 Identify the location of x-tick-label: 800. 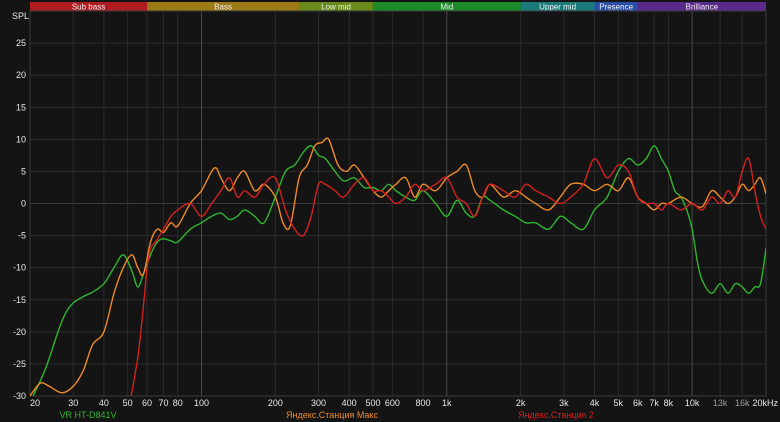
(423, 403).